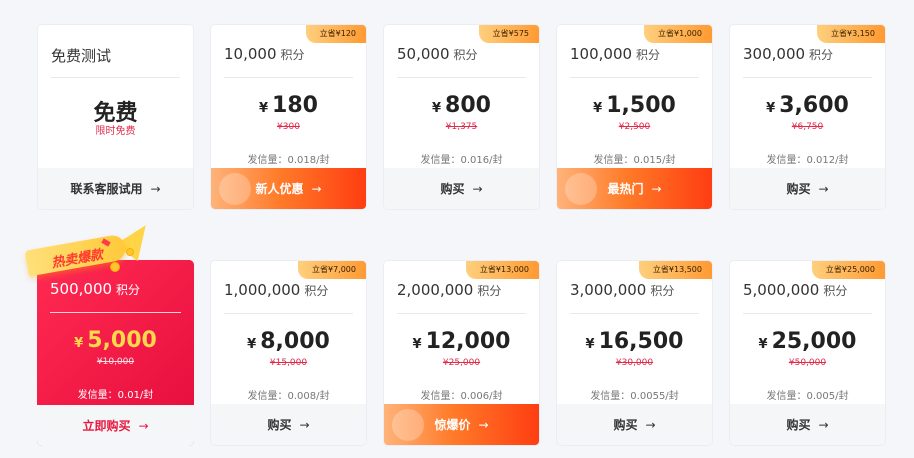 The height and width of the screenshot is (458, 914). What do you see at coordinates (437, 54) in the screenshot?
I see `credits-amount: 50,000 积分` at bounding box center [437, 54].